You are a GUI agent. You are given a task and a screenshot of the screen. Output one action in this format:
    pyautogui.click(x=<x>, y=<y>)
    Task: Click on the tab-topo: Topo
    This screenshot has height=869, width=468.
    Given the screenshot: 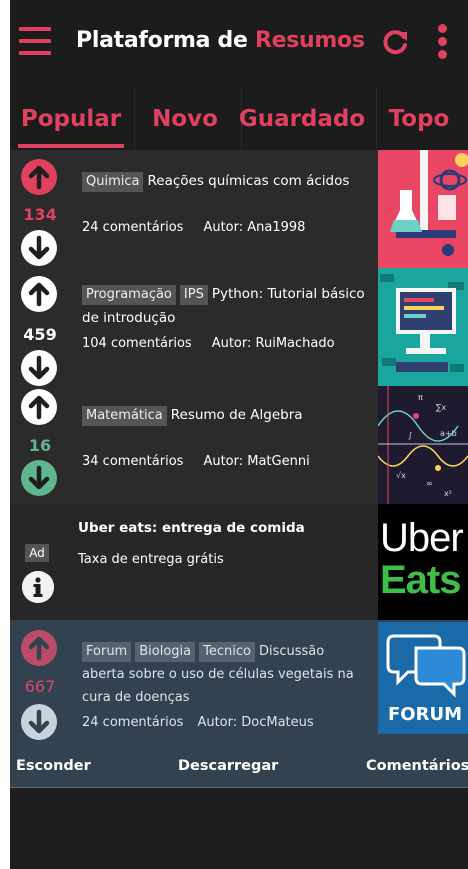 What is the action you would take?
    pyautogui.click(x=419, y=119)
    